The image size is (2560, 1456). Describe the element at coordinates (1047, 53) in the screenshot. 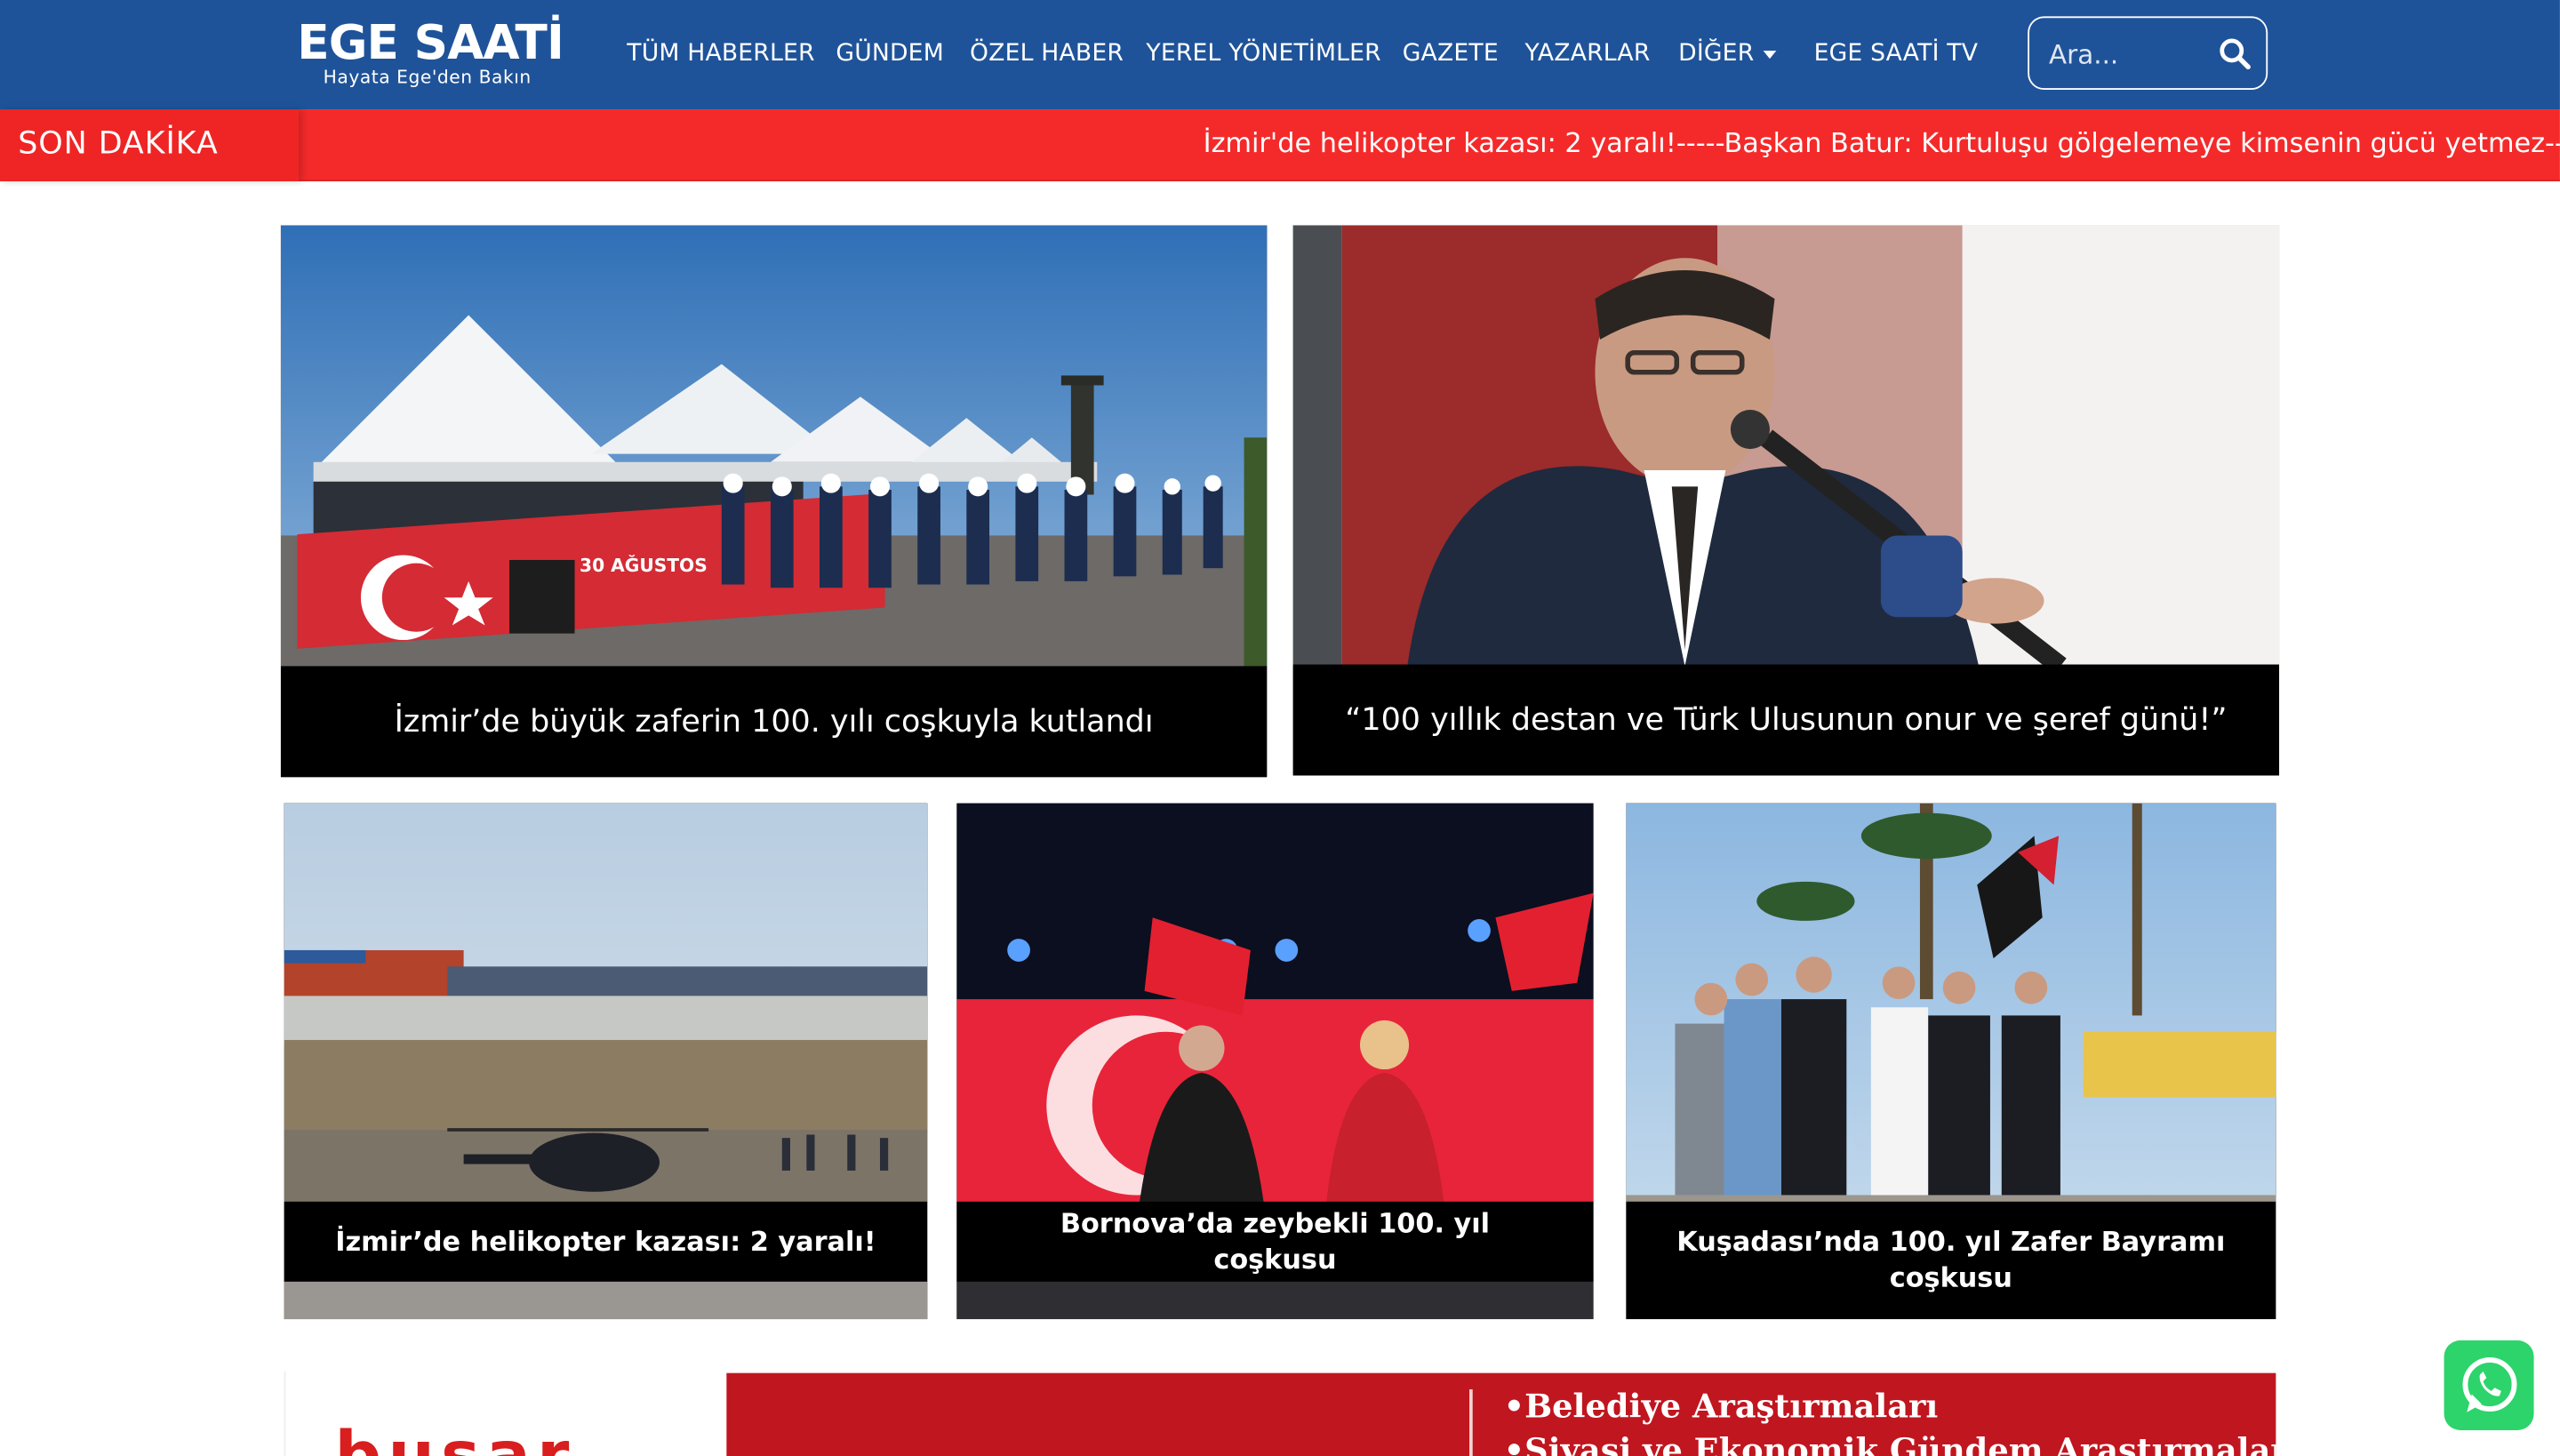

I see `nav-item-ozel-haber: ÖZEL HABER` at that location.